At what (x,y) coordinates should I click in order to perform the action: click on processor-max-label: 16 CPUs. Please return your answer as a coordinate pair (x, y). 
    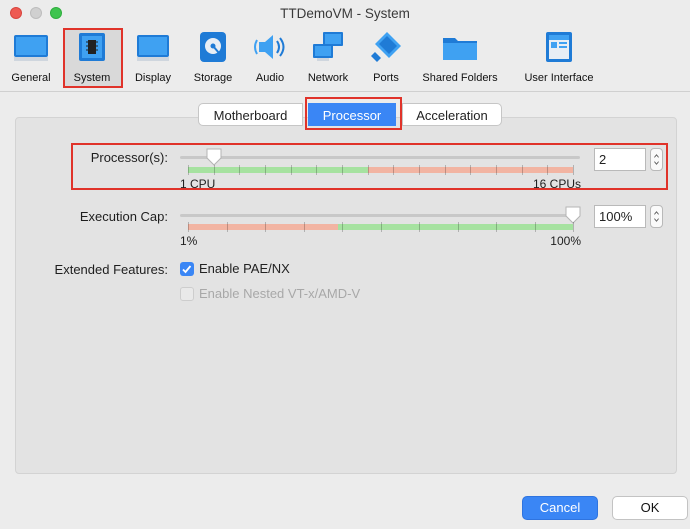
    Looking at the image, I should click on (556, 184).